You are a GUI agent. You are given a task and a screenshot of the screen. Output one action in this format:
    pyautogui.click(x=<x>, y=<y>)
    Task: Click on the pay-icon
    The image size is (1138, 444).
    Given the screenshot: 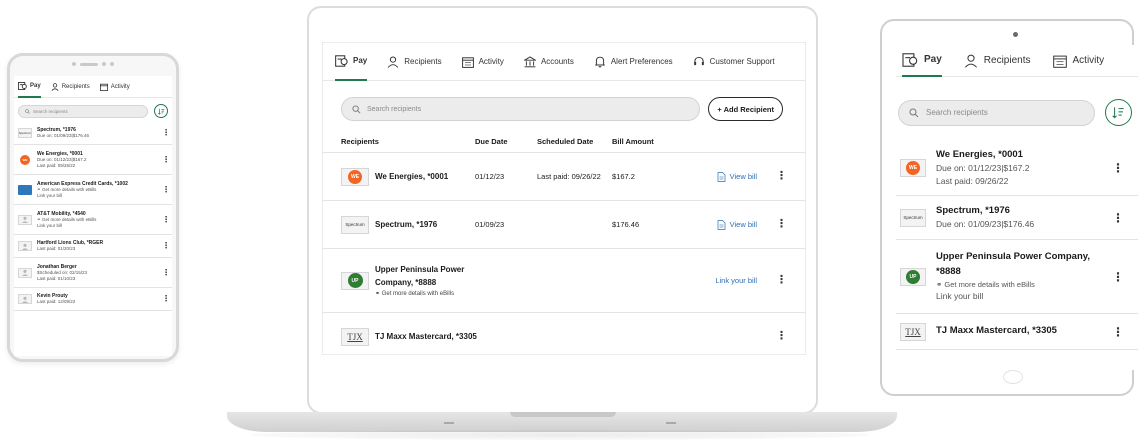 What is the action you would take?
    pyautogui.click(x=341, y=60)
    